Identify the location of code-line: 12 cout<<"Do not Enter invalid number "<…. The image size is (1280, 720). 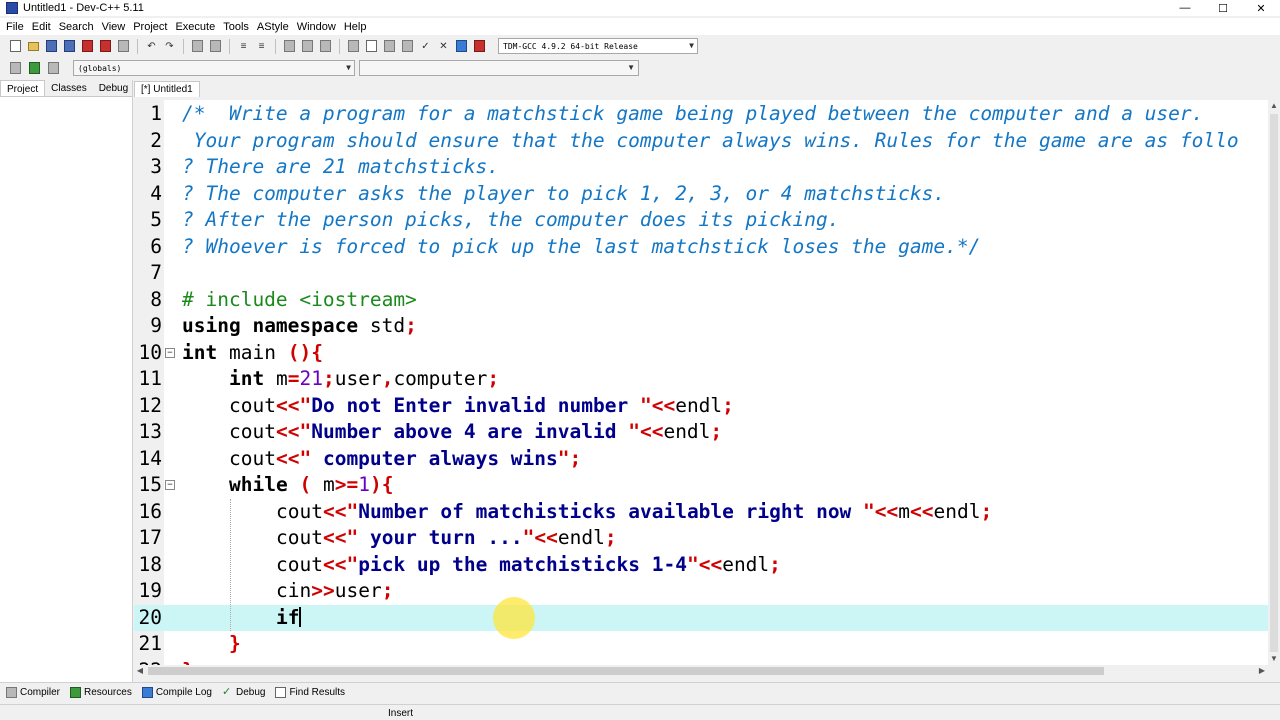
(701, 406).